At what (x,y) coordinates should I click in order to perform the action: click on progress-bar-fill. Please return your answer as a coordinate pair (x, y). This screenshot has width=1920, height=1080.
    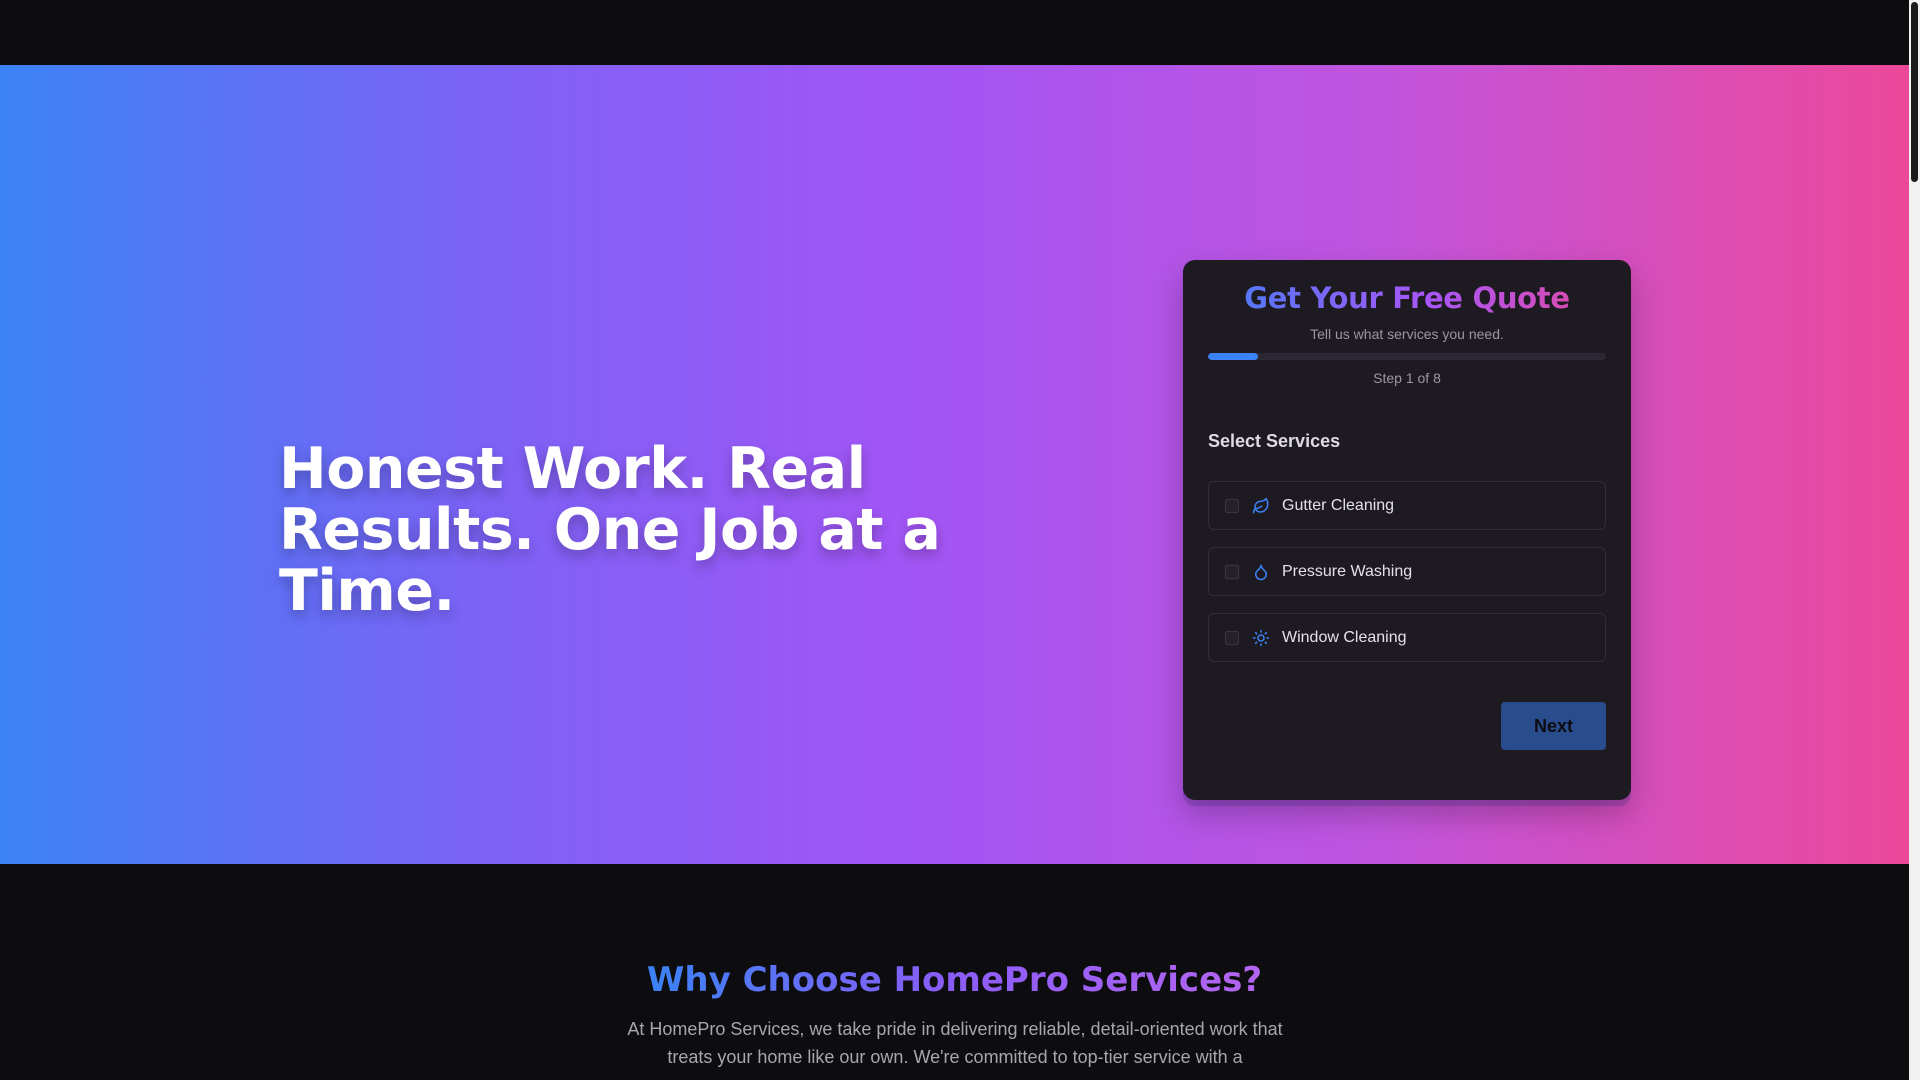
    Looking at the image, I should click on (1233, 356).